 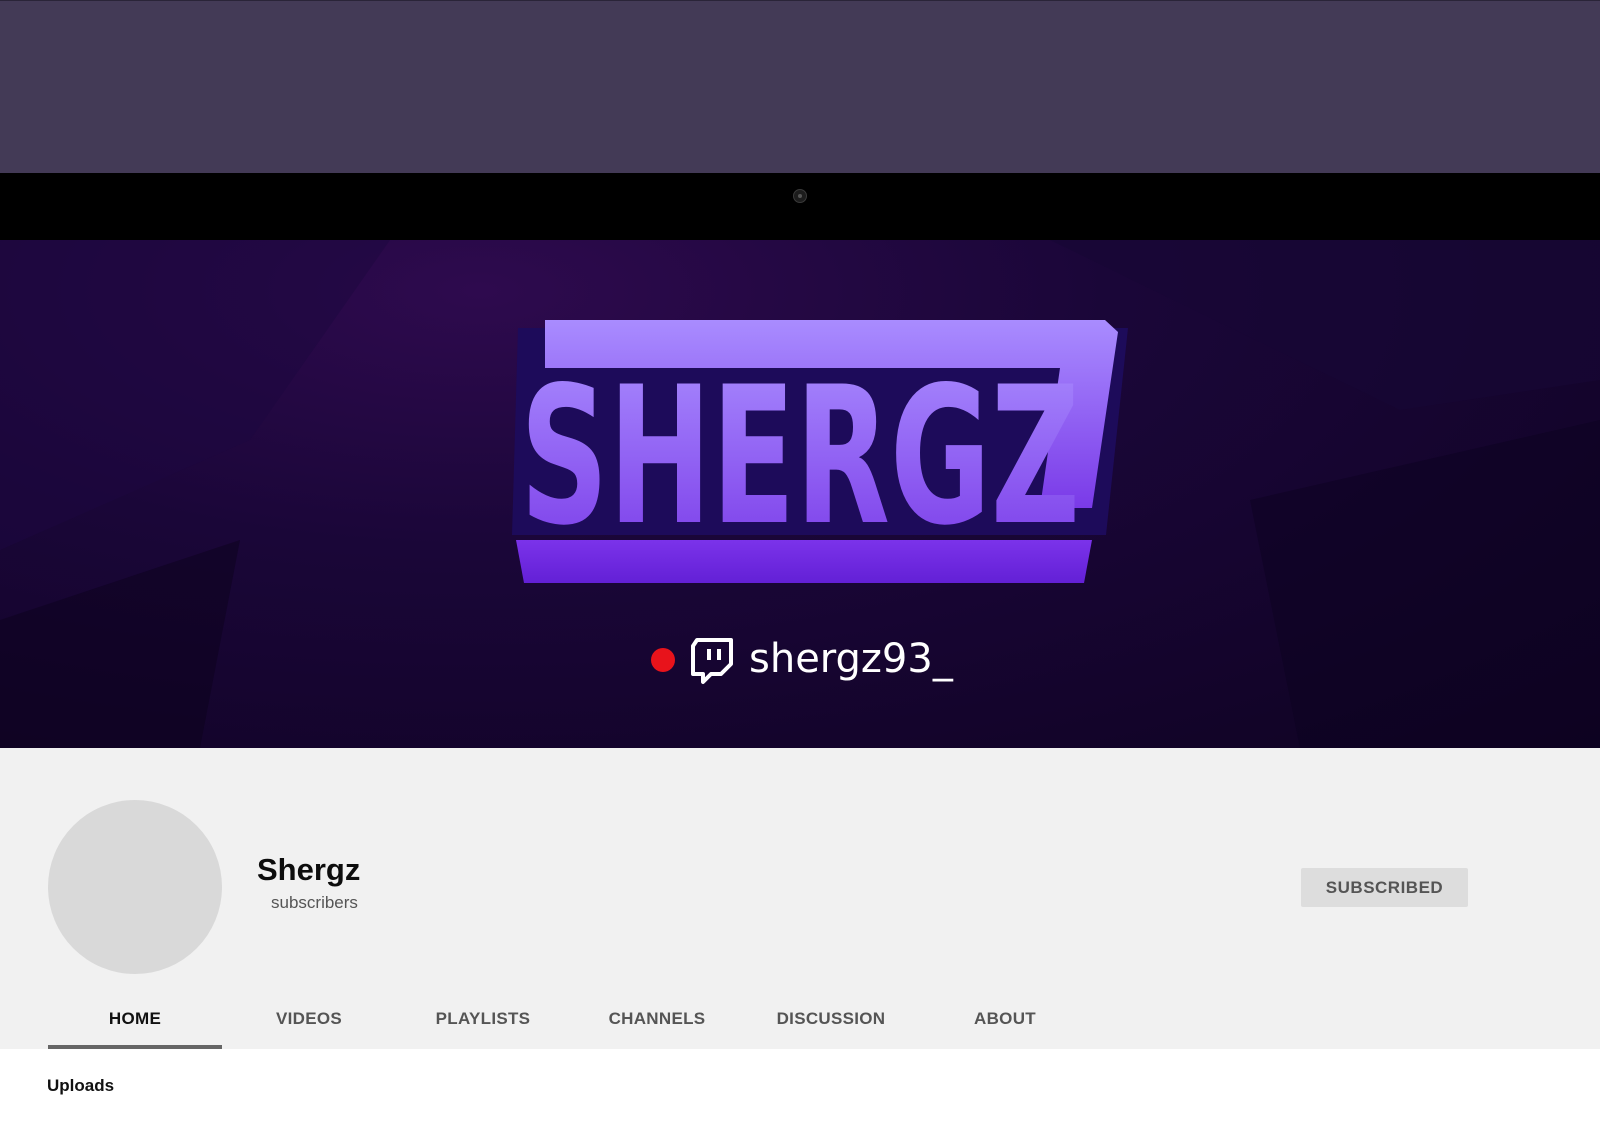 I want to click on avatar, so click(x=135, y=887).